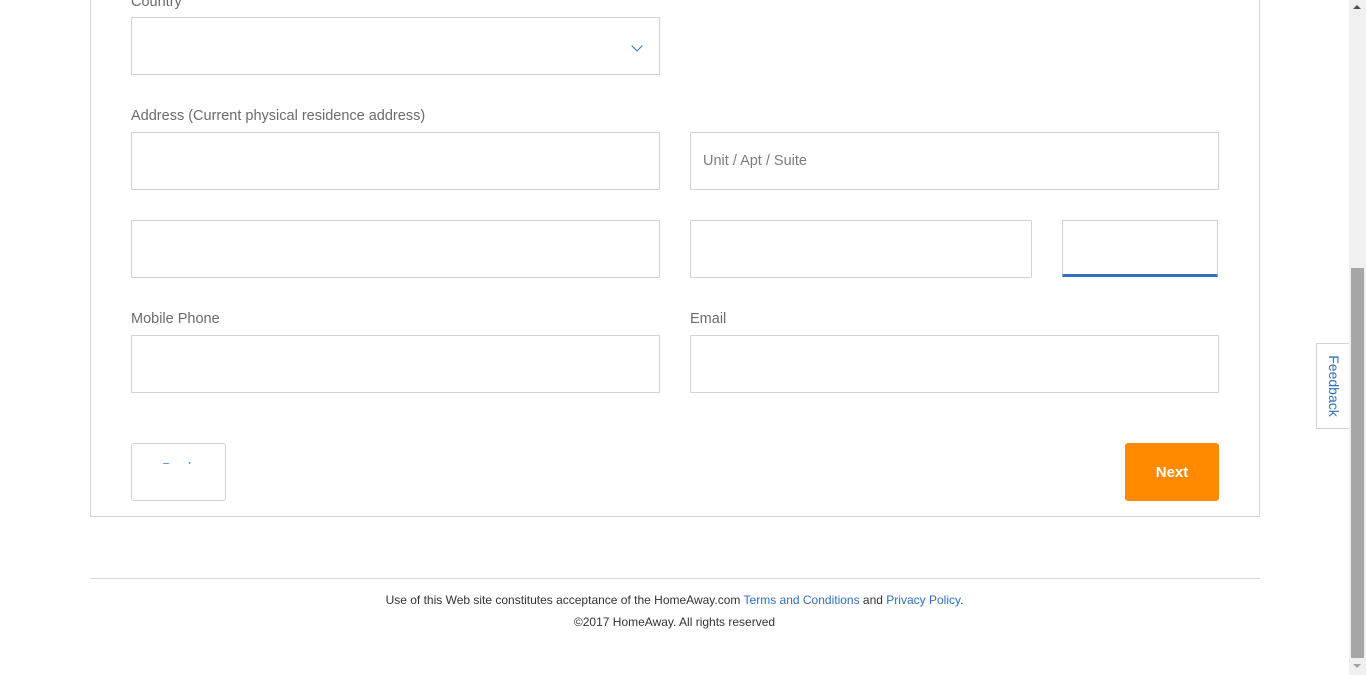  What do you see at coordinates (675, 578) in the screenshot?
I see `footer-divider` at bounding box center [675, 578].